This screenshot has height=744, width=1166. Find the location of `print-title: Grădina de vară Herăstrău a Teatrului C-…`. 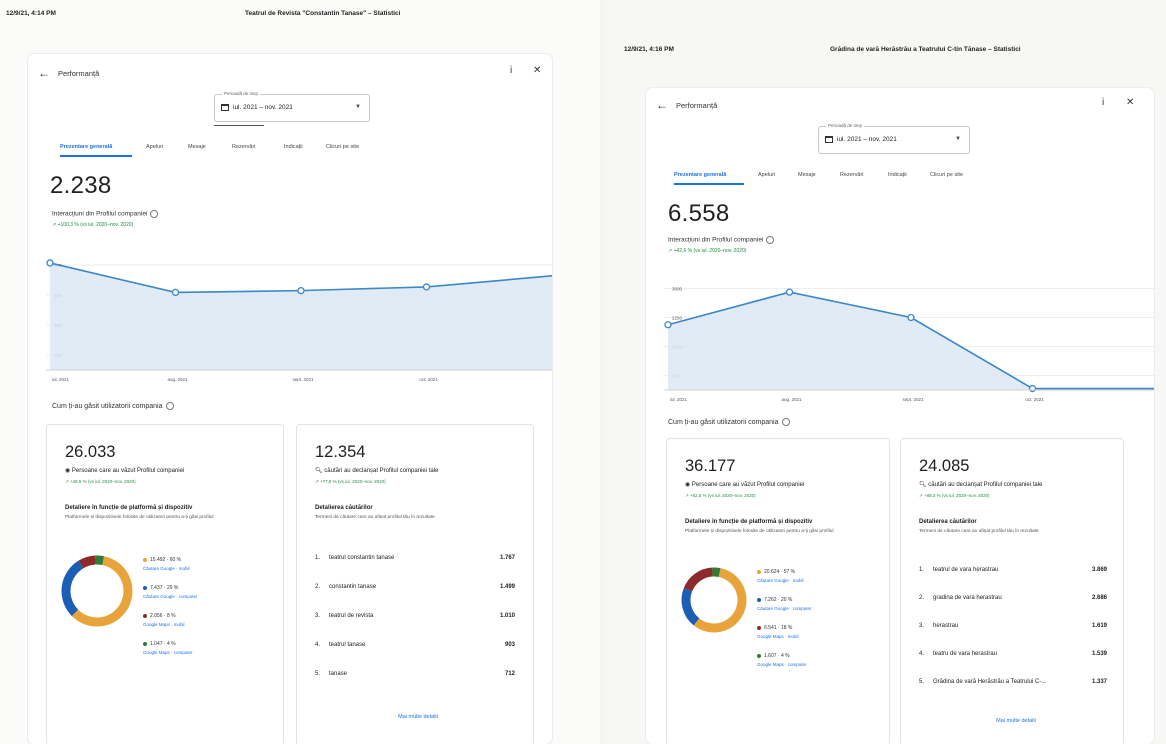

print-title: Grădina de vară Herăstrău a Teatrului C-… is located at coordinates (925, 49).